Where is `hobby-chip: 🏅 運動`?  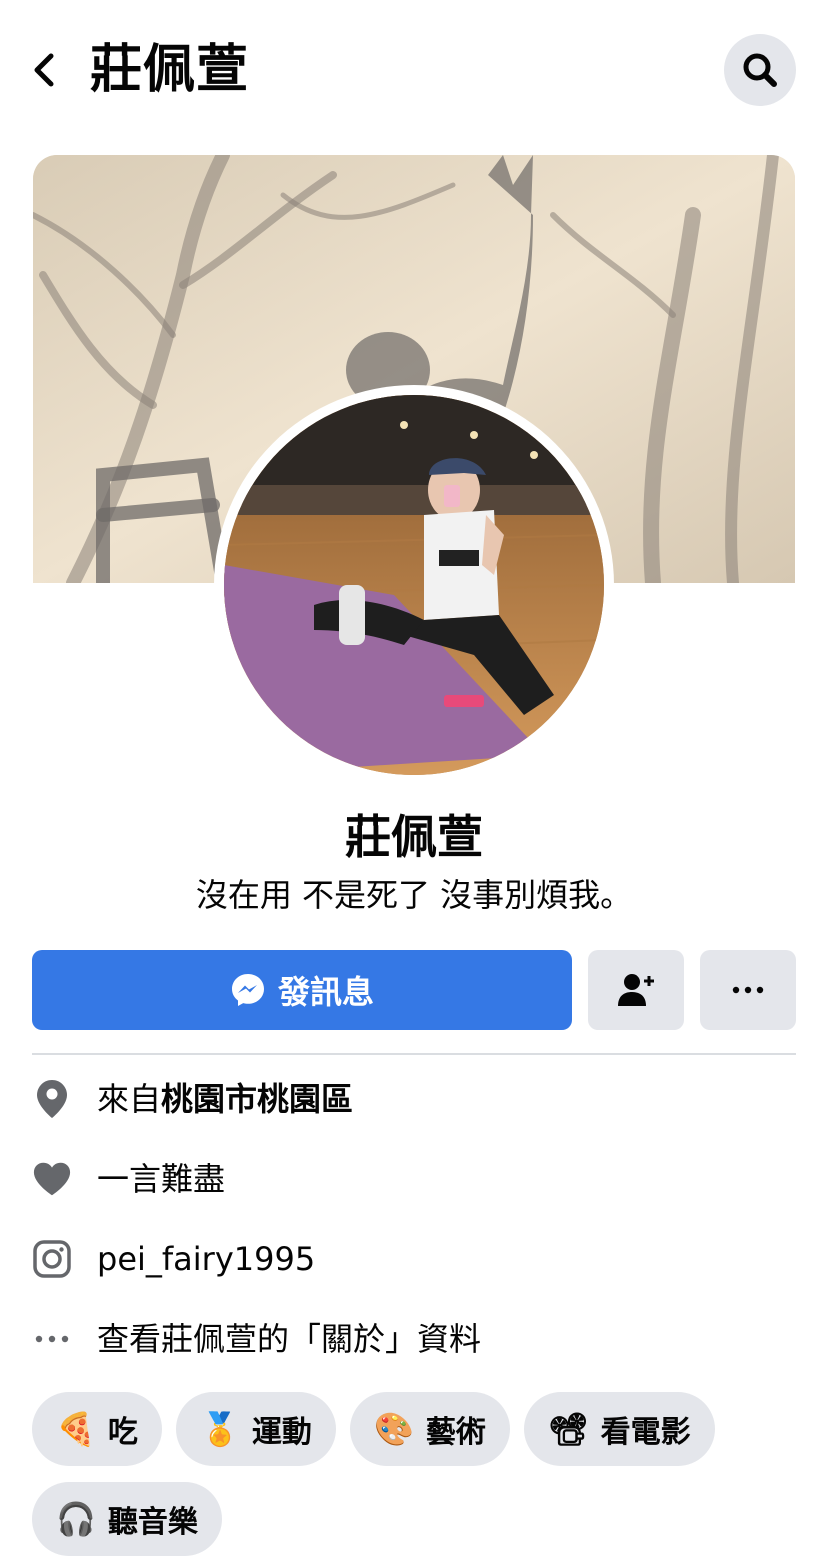 hobby-chip: 🏅 運動 is located at coordinates (256, 1429).